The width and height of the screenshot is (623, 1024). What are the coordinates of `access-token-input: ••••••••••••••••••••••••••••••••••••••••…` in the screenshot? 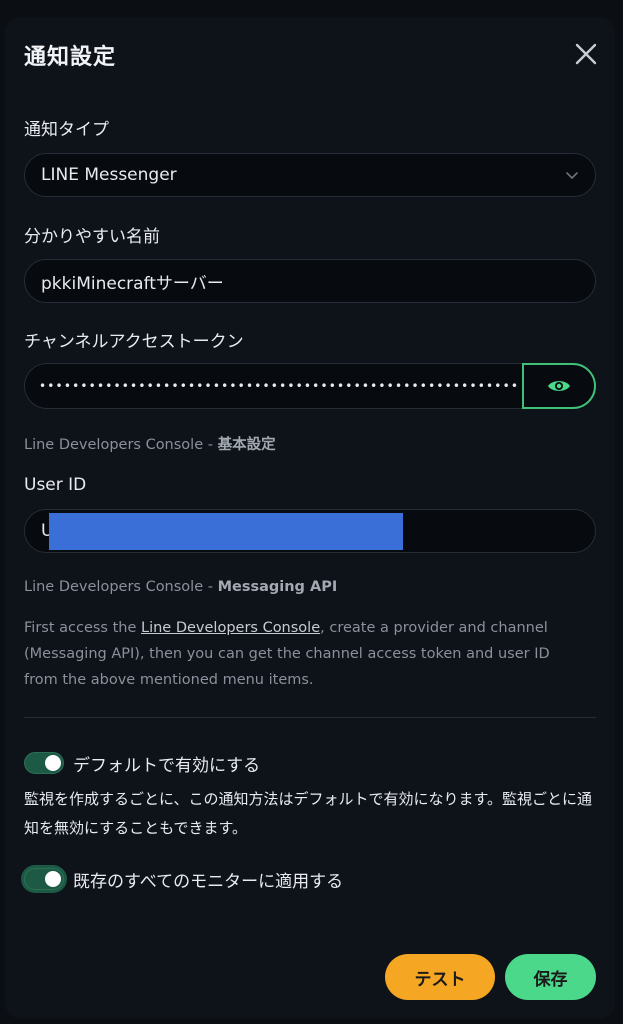 It's located at (274, 386).